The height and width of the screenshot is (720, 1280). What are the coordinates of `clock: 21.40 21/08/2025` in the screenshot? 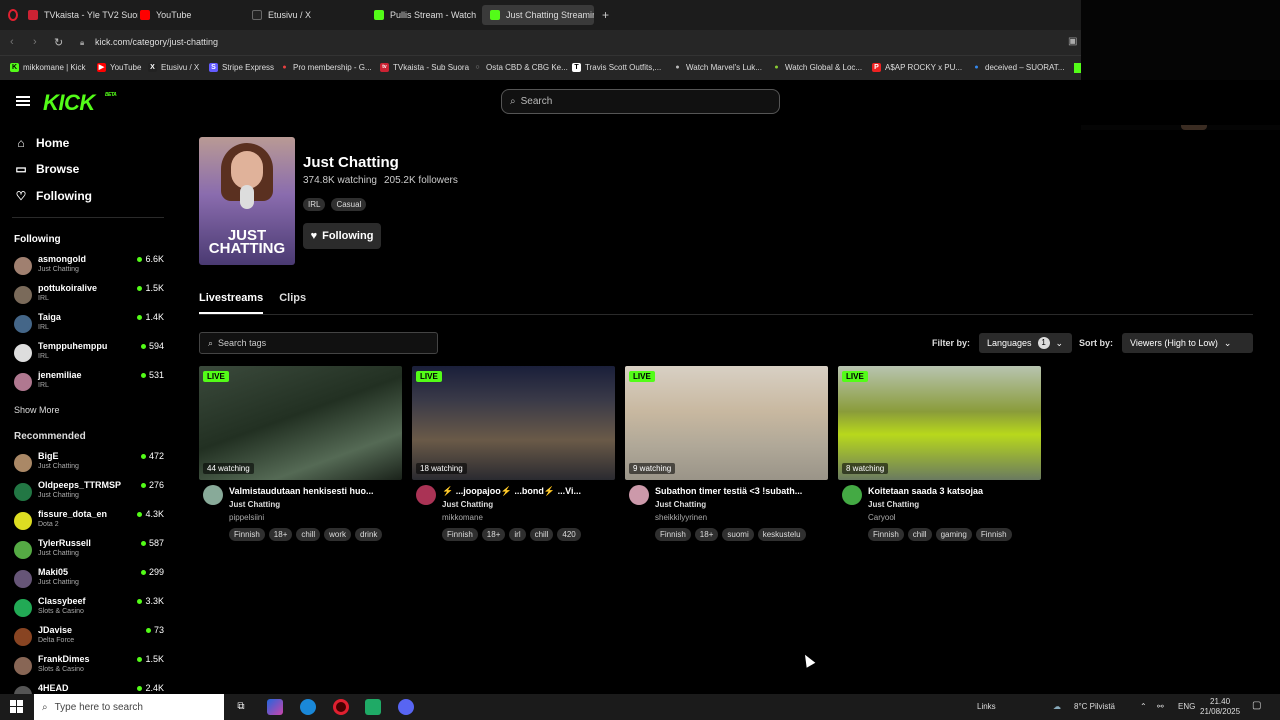 It's located at (1220, 707).